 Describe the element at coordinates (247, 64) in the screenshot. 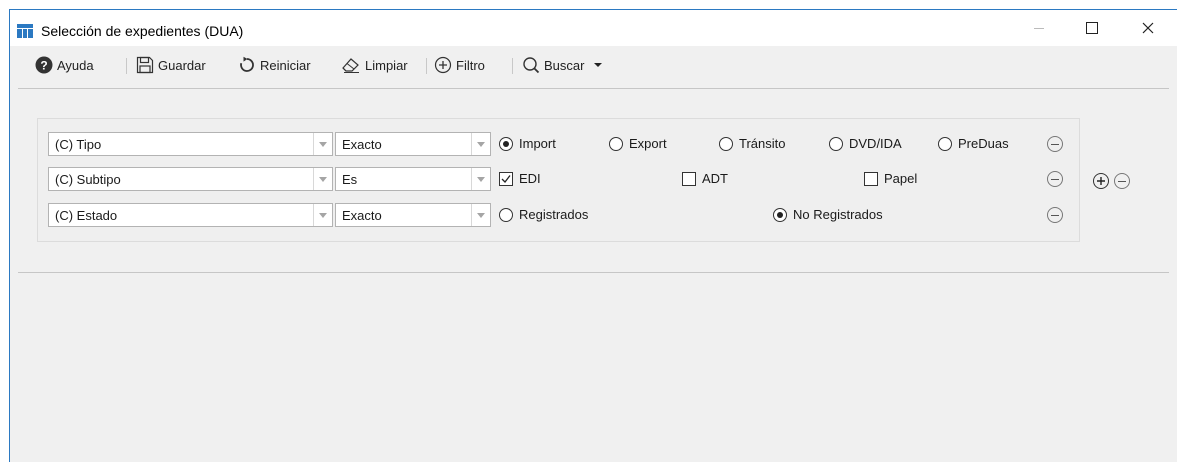

I see `rotate-icon` at that location.